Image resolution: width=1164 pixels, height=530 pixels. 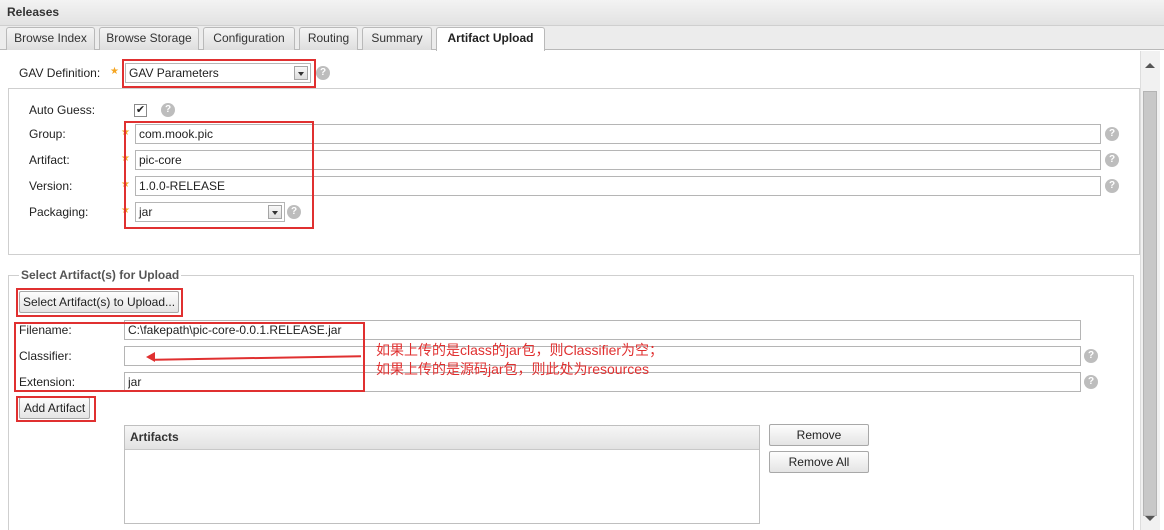 What do you see at coordinates (210, 212) in the screenshot?
I see `packaging-select: jar` at bounding box center [210, 212].